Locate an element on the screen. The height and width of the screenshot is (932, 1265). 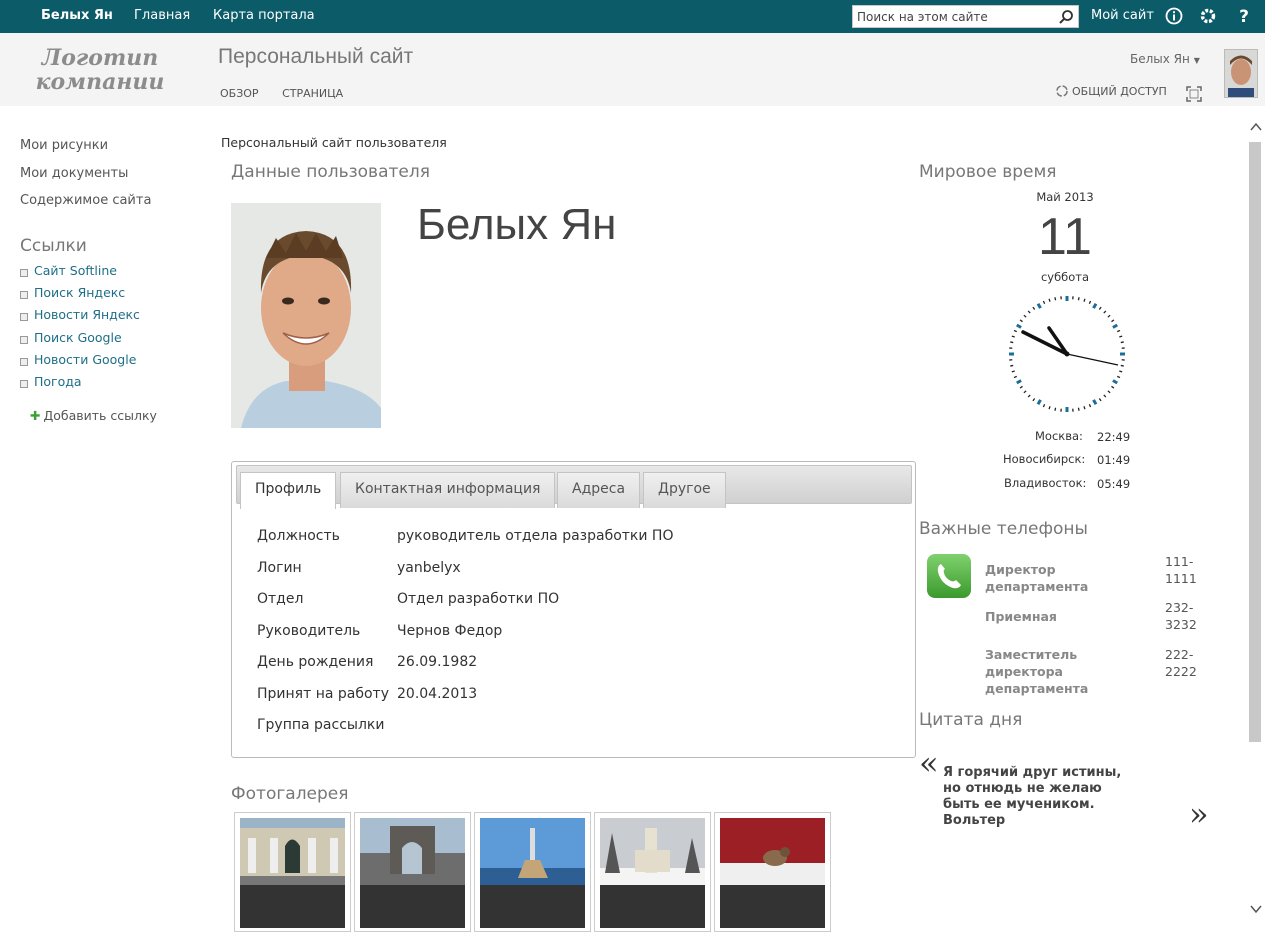
phone-name: Приемная is located at coordinates (1021, 616).